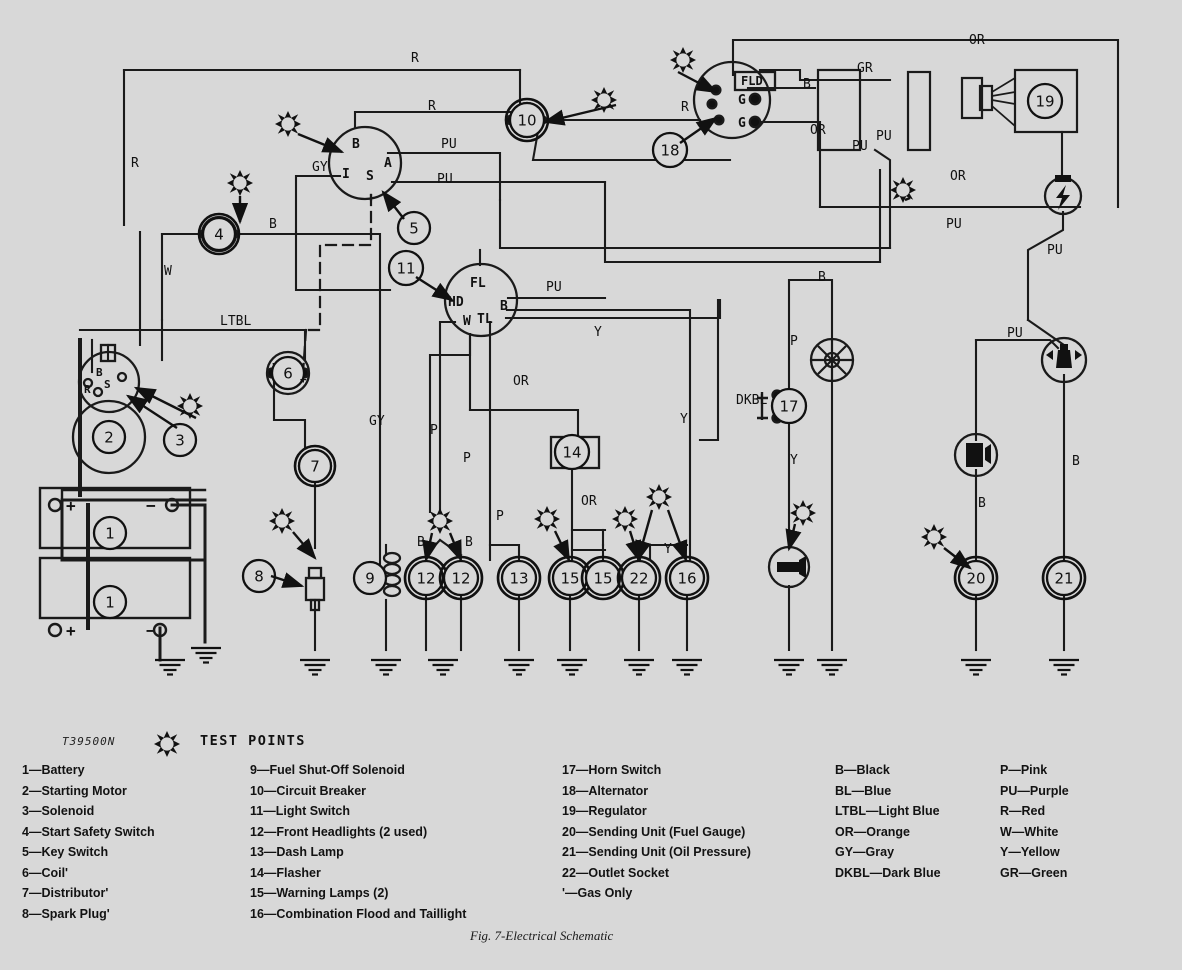  Describe the element at coordinates (315, 467) in the screenshot. I see `distributor-label: 7` at that location.